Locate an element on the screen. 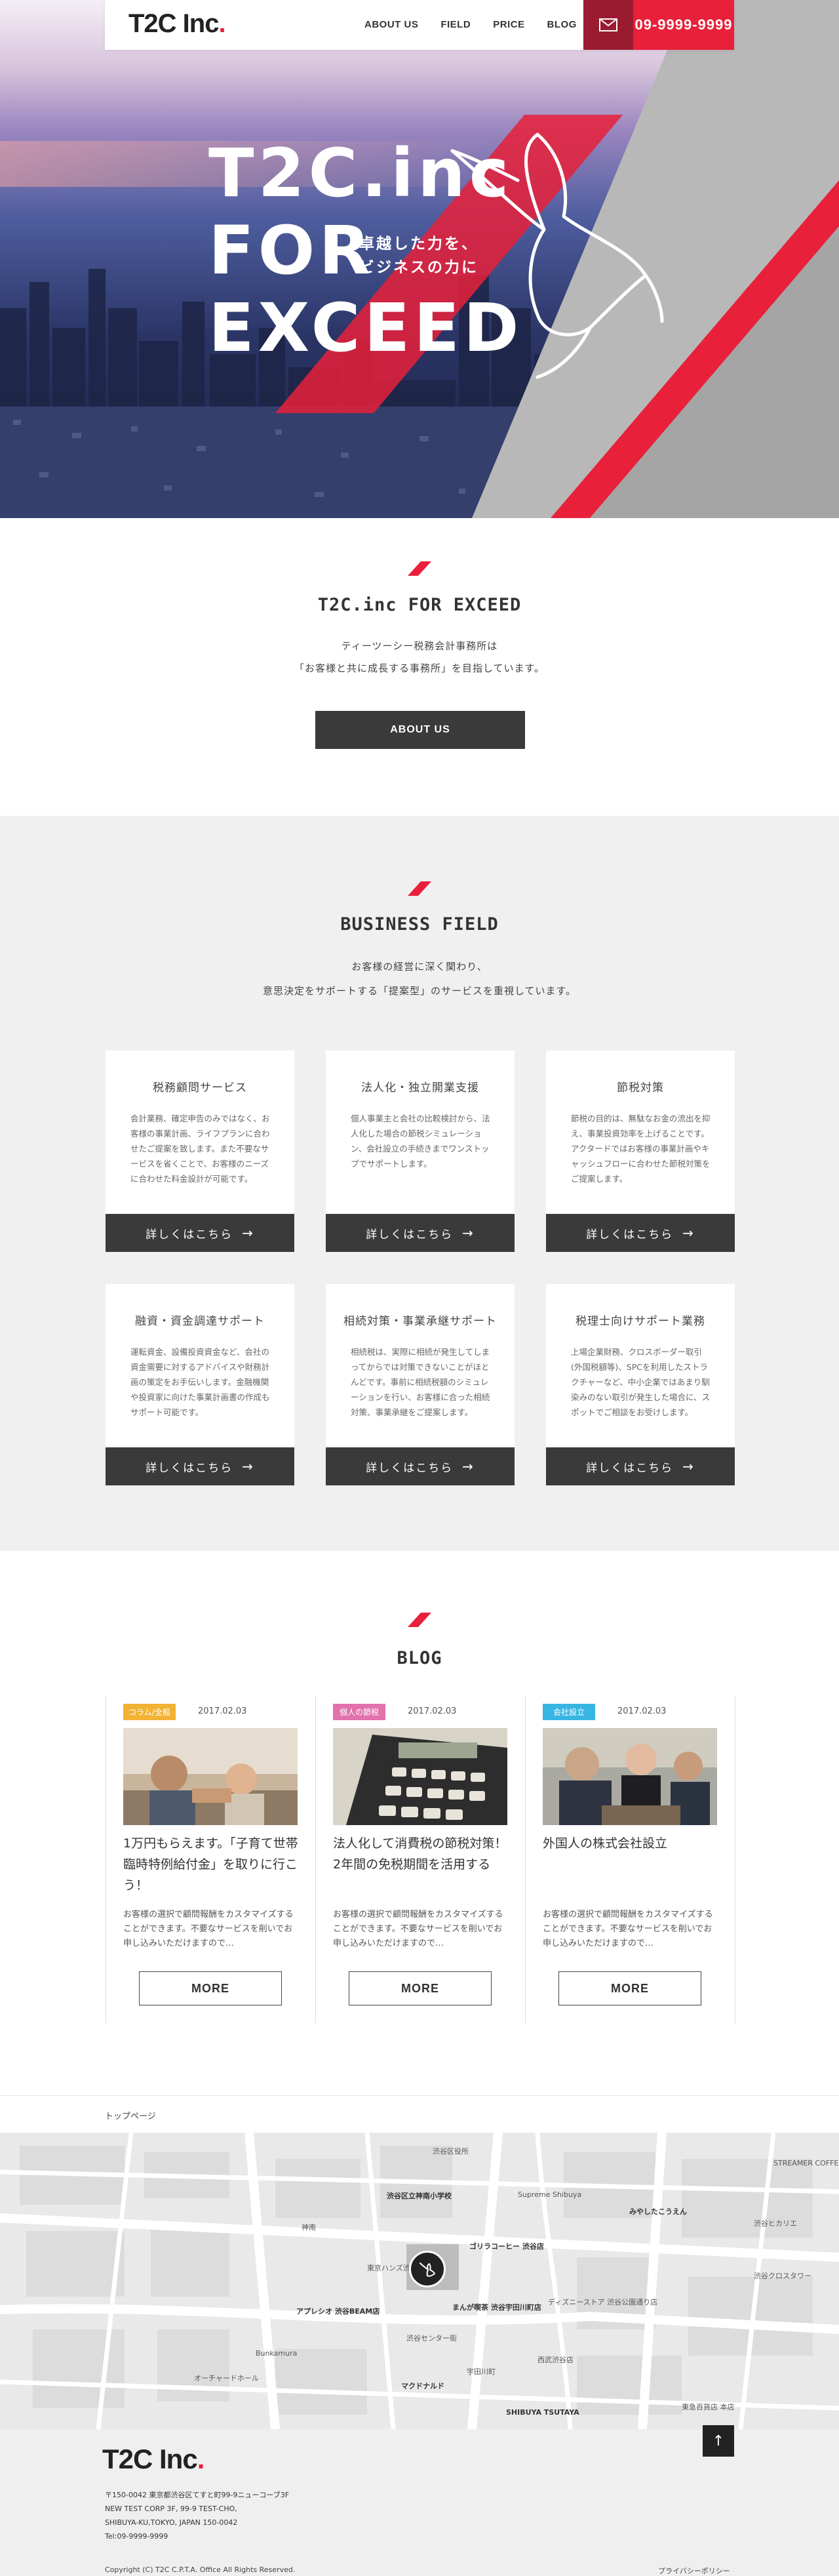 This screenshot has width=839, height=2576. blog-image-father-child is located at coordinates (210, 1776).